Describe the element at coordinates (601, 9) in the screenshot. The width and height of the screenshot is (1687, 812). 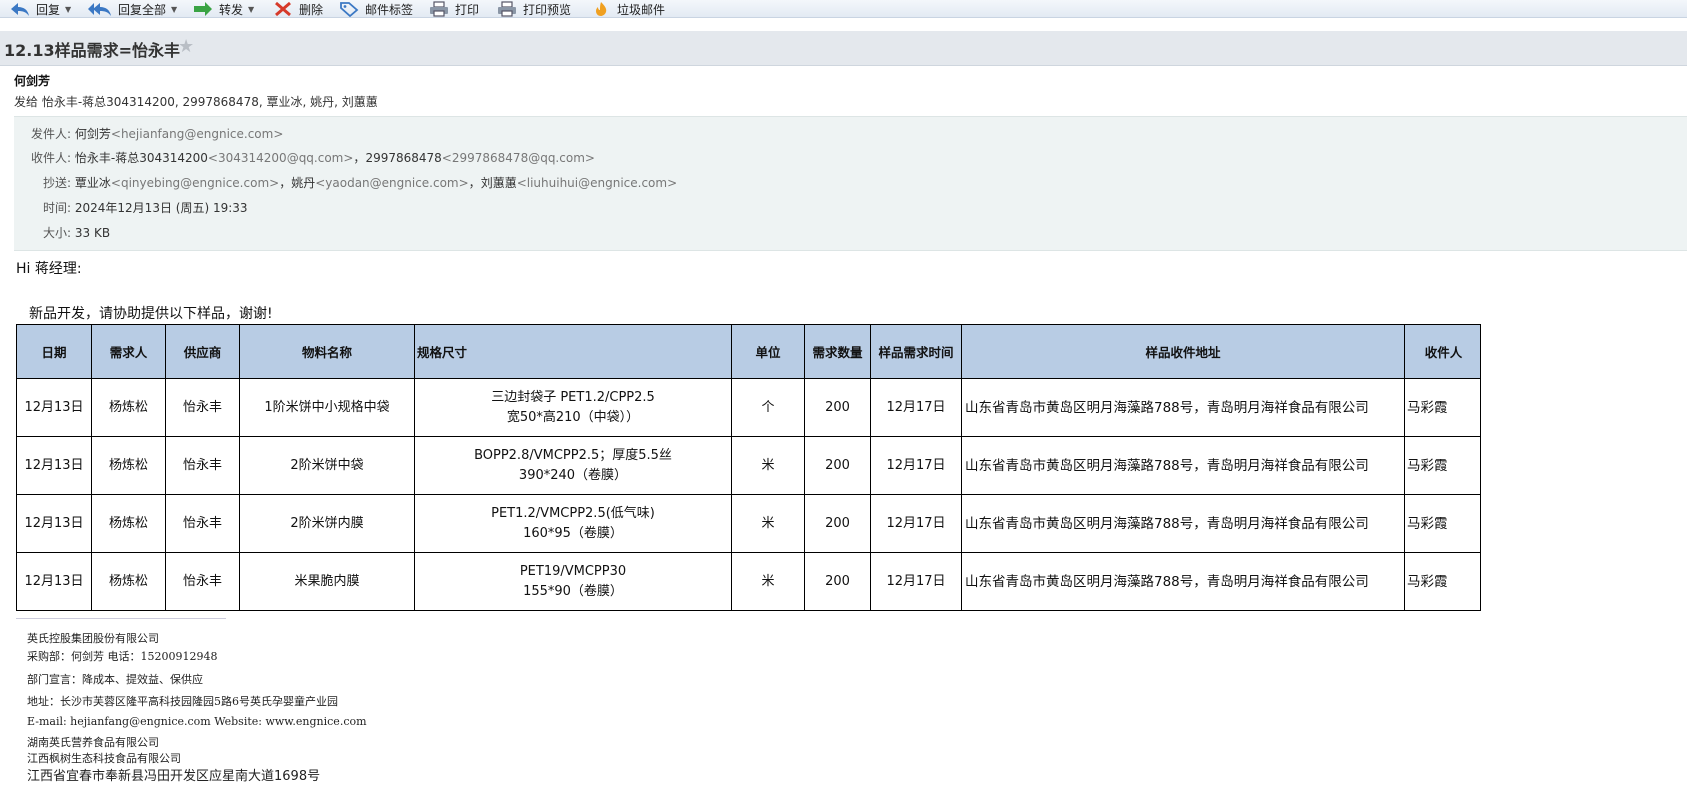
I see `fire-icon` at that location.